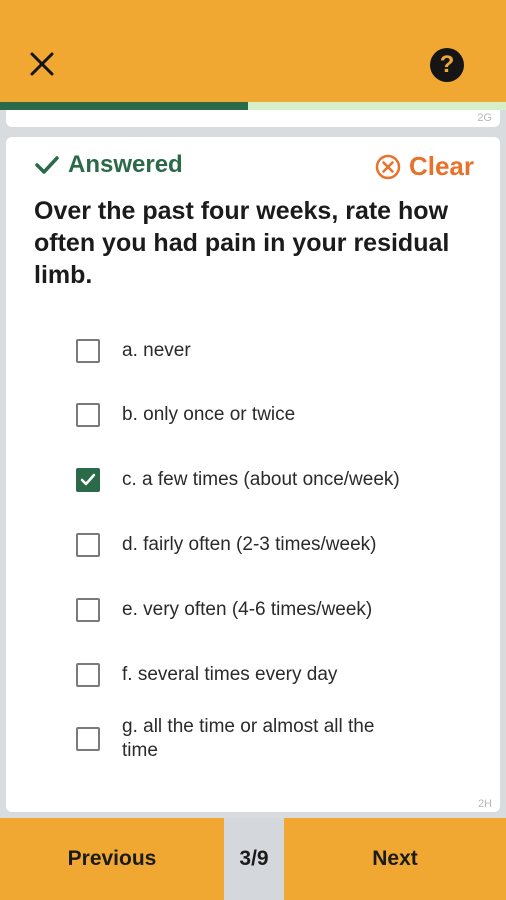  I want to click on clear-label: Clear, so click(441, 166).